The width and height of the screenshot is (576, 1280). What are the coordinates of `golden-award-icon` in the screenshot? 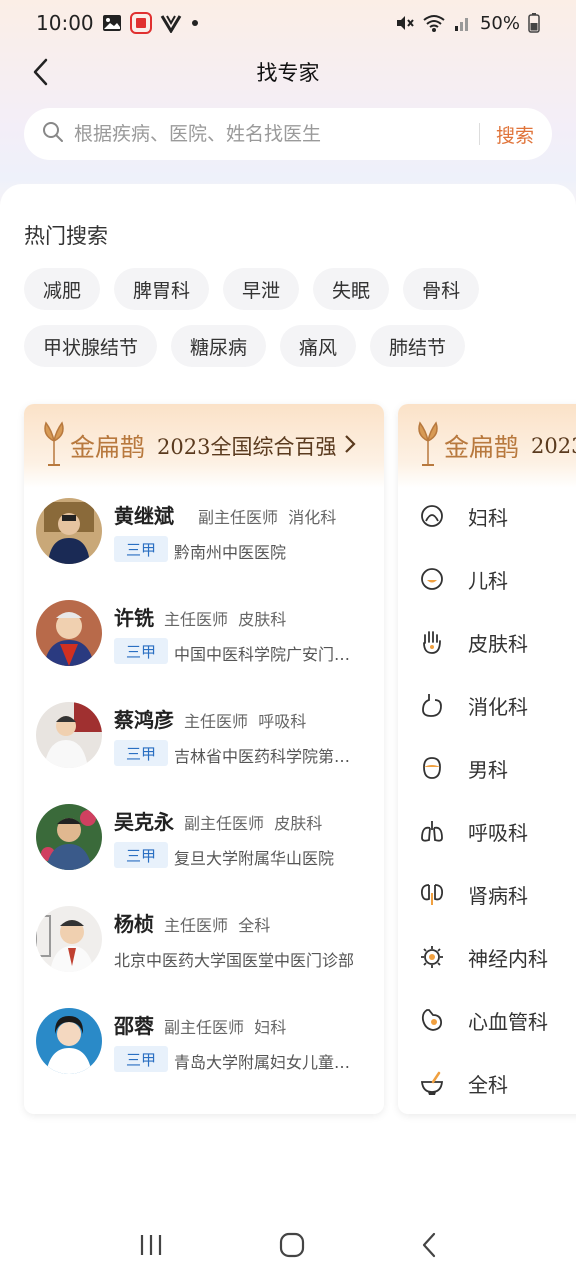 It's located at (54, 446).